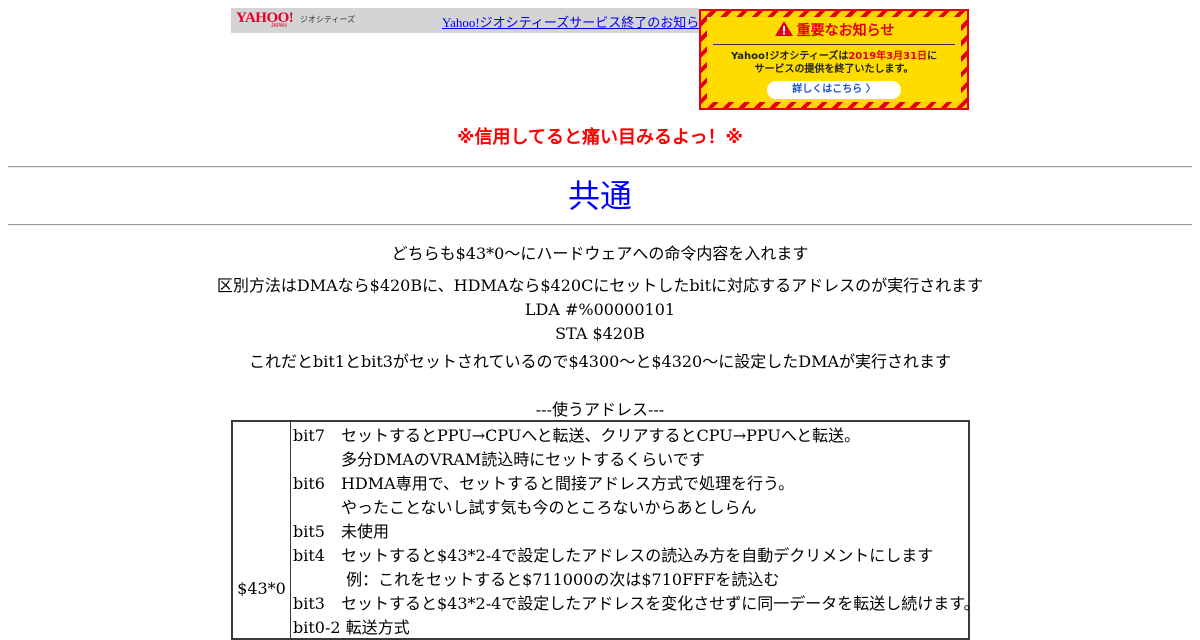  What do you see at coordinates (599, 196) in the screenshot?
I see `page-heading: 共通` at bounding box center [599, 196].